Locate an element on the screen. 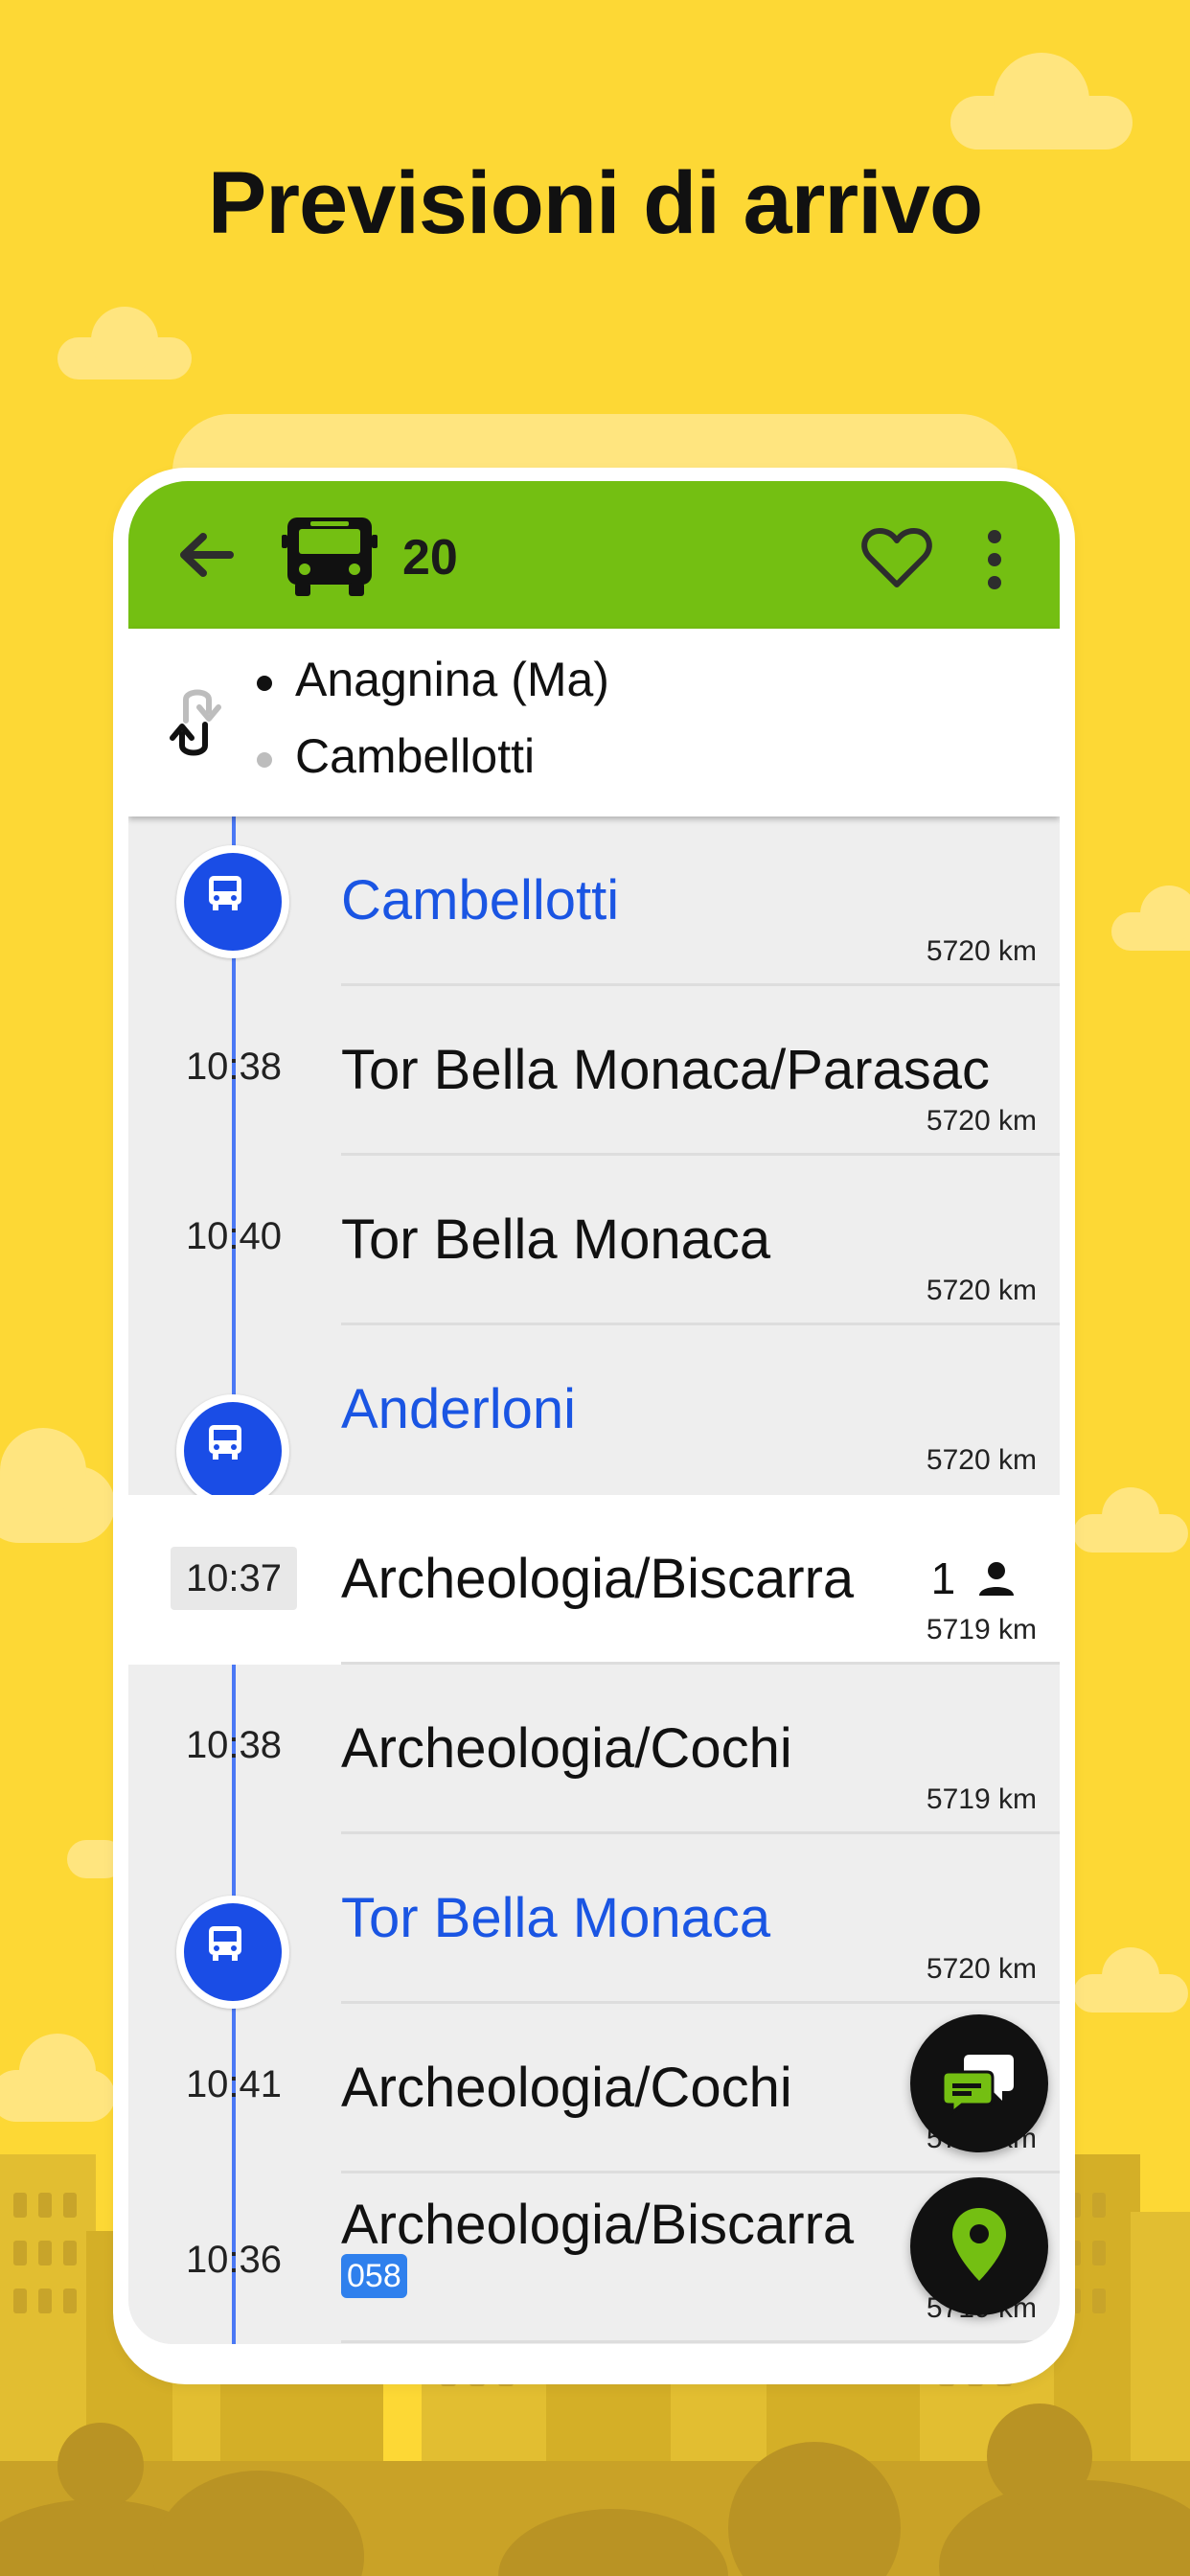 The height and width of the screenshot is (2576, 1190). list-item: 10:40 Tor Bella Monaca 5720 km is located at coordinates (594, 1240).